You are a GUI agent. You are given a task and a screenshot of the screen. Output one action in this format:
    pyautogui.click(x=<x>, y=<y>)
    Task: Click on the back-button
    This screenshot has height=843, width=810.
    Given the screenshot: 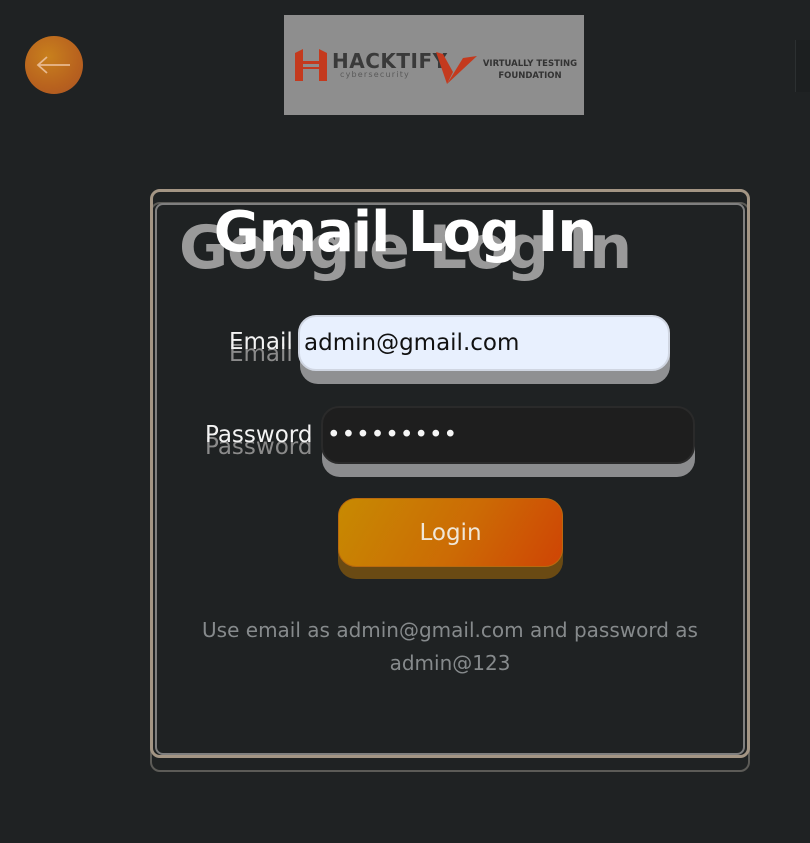 What is the action you would take?
    pyautogui.click(x=54, y=65)
    